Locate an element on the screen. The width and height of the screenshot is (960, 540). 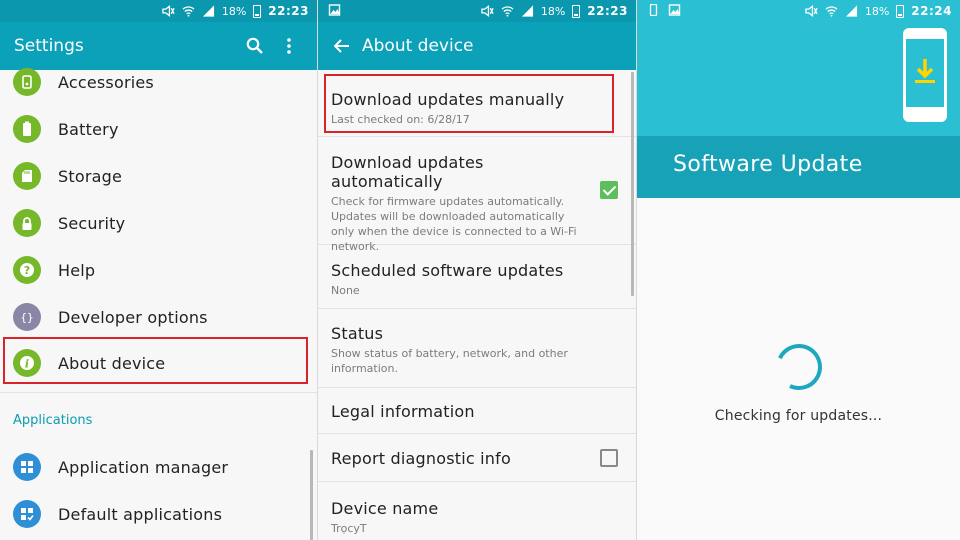
report-diagnostic-info: Report diagnostic info is located at coordinates (477, 458).